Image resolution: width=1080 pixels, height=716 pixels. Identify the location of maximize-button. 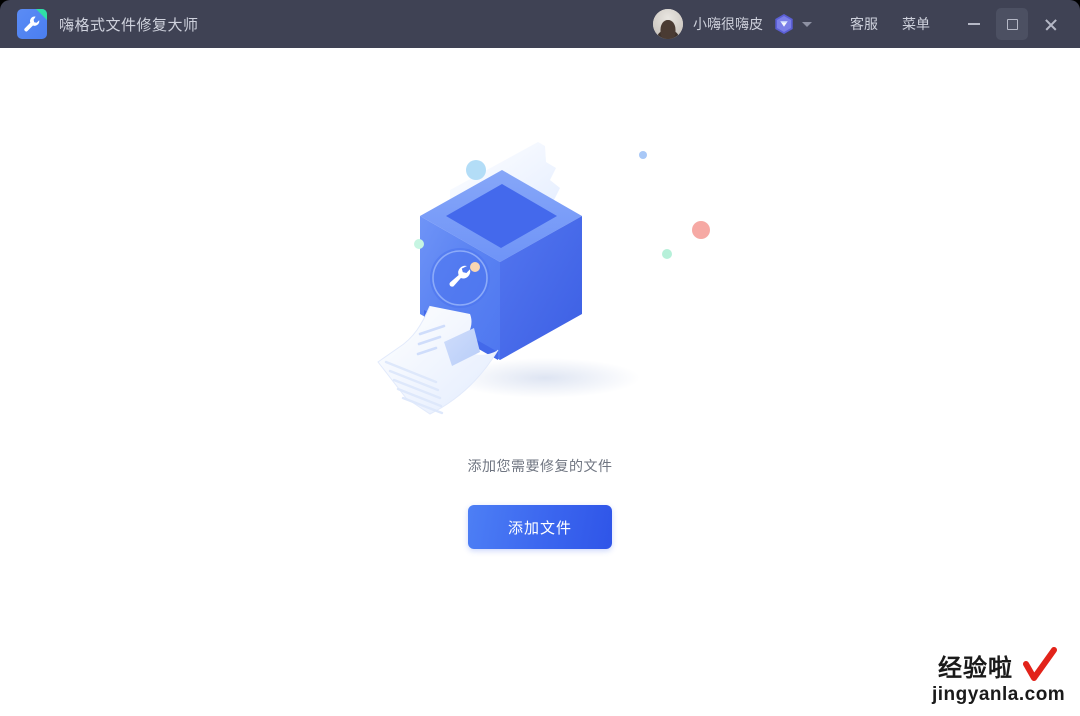
(1012, 24).